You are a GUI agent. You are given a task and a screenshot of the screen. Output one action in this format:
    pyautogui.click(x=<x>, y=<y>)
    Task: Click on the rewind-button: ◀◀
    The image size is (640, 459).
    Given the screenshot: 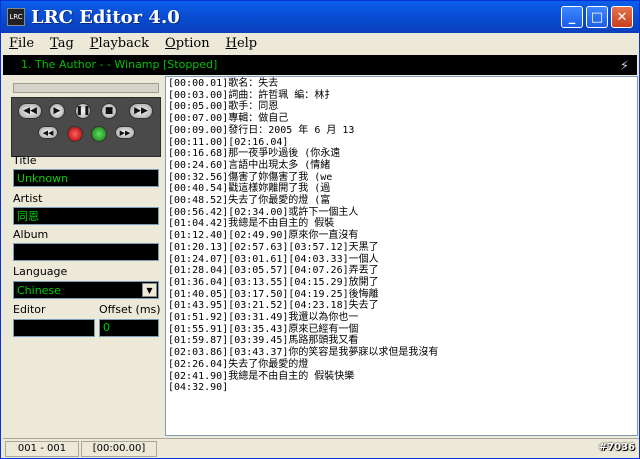 What is the action you would take?
    pyautogui.click(x=48, y=132)
    